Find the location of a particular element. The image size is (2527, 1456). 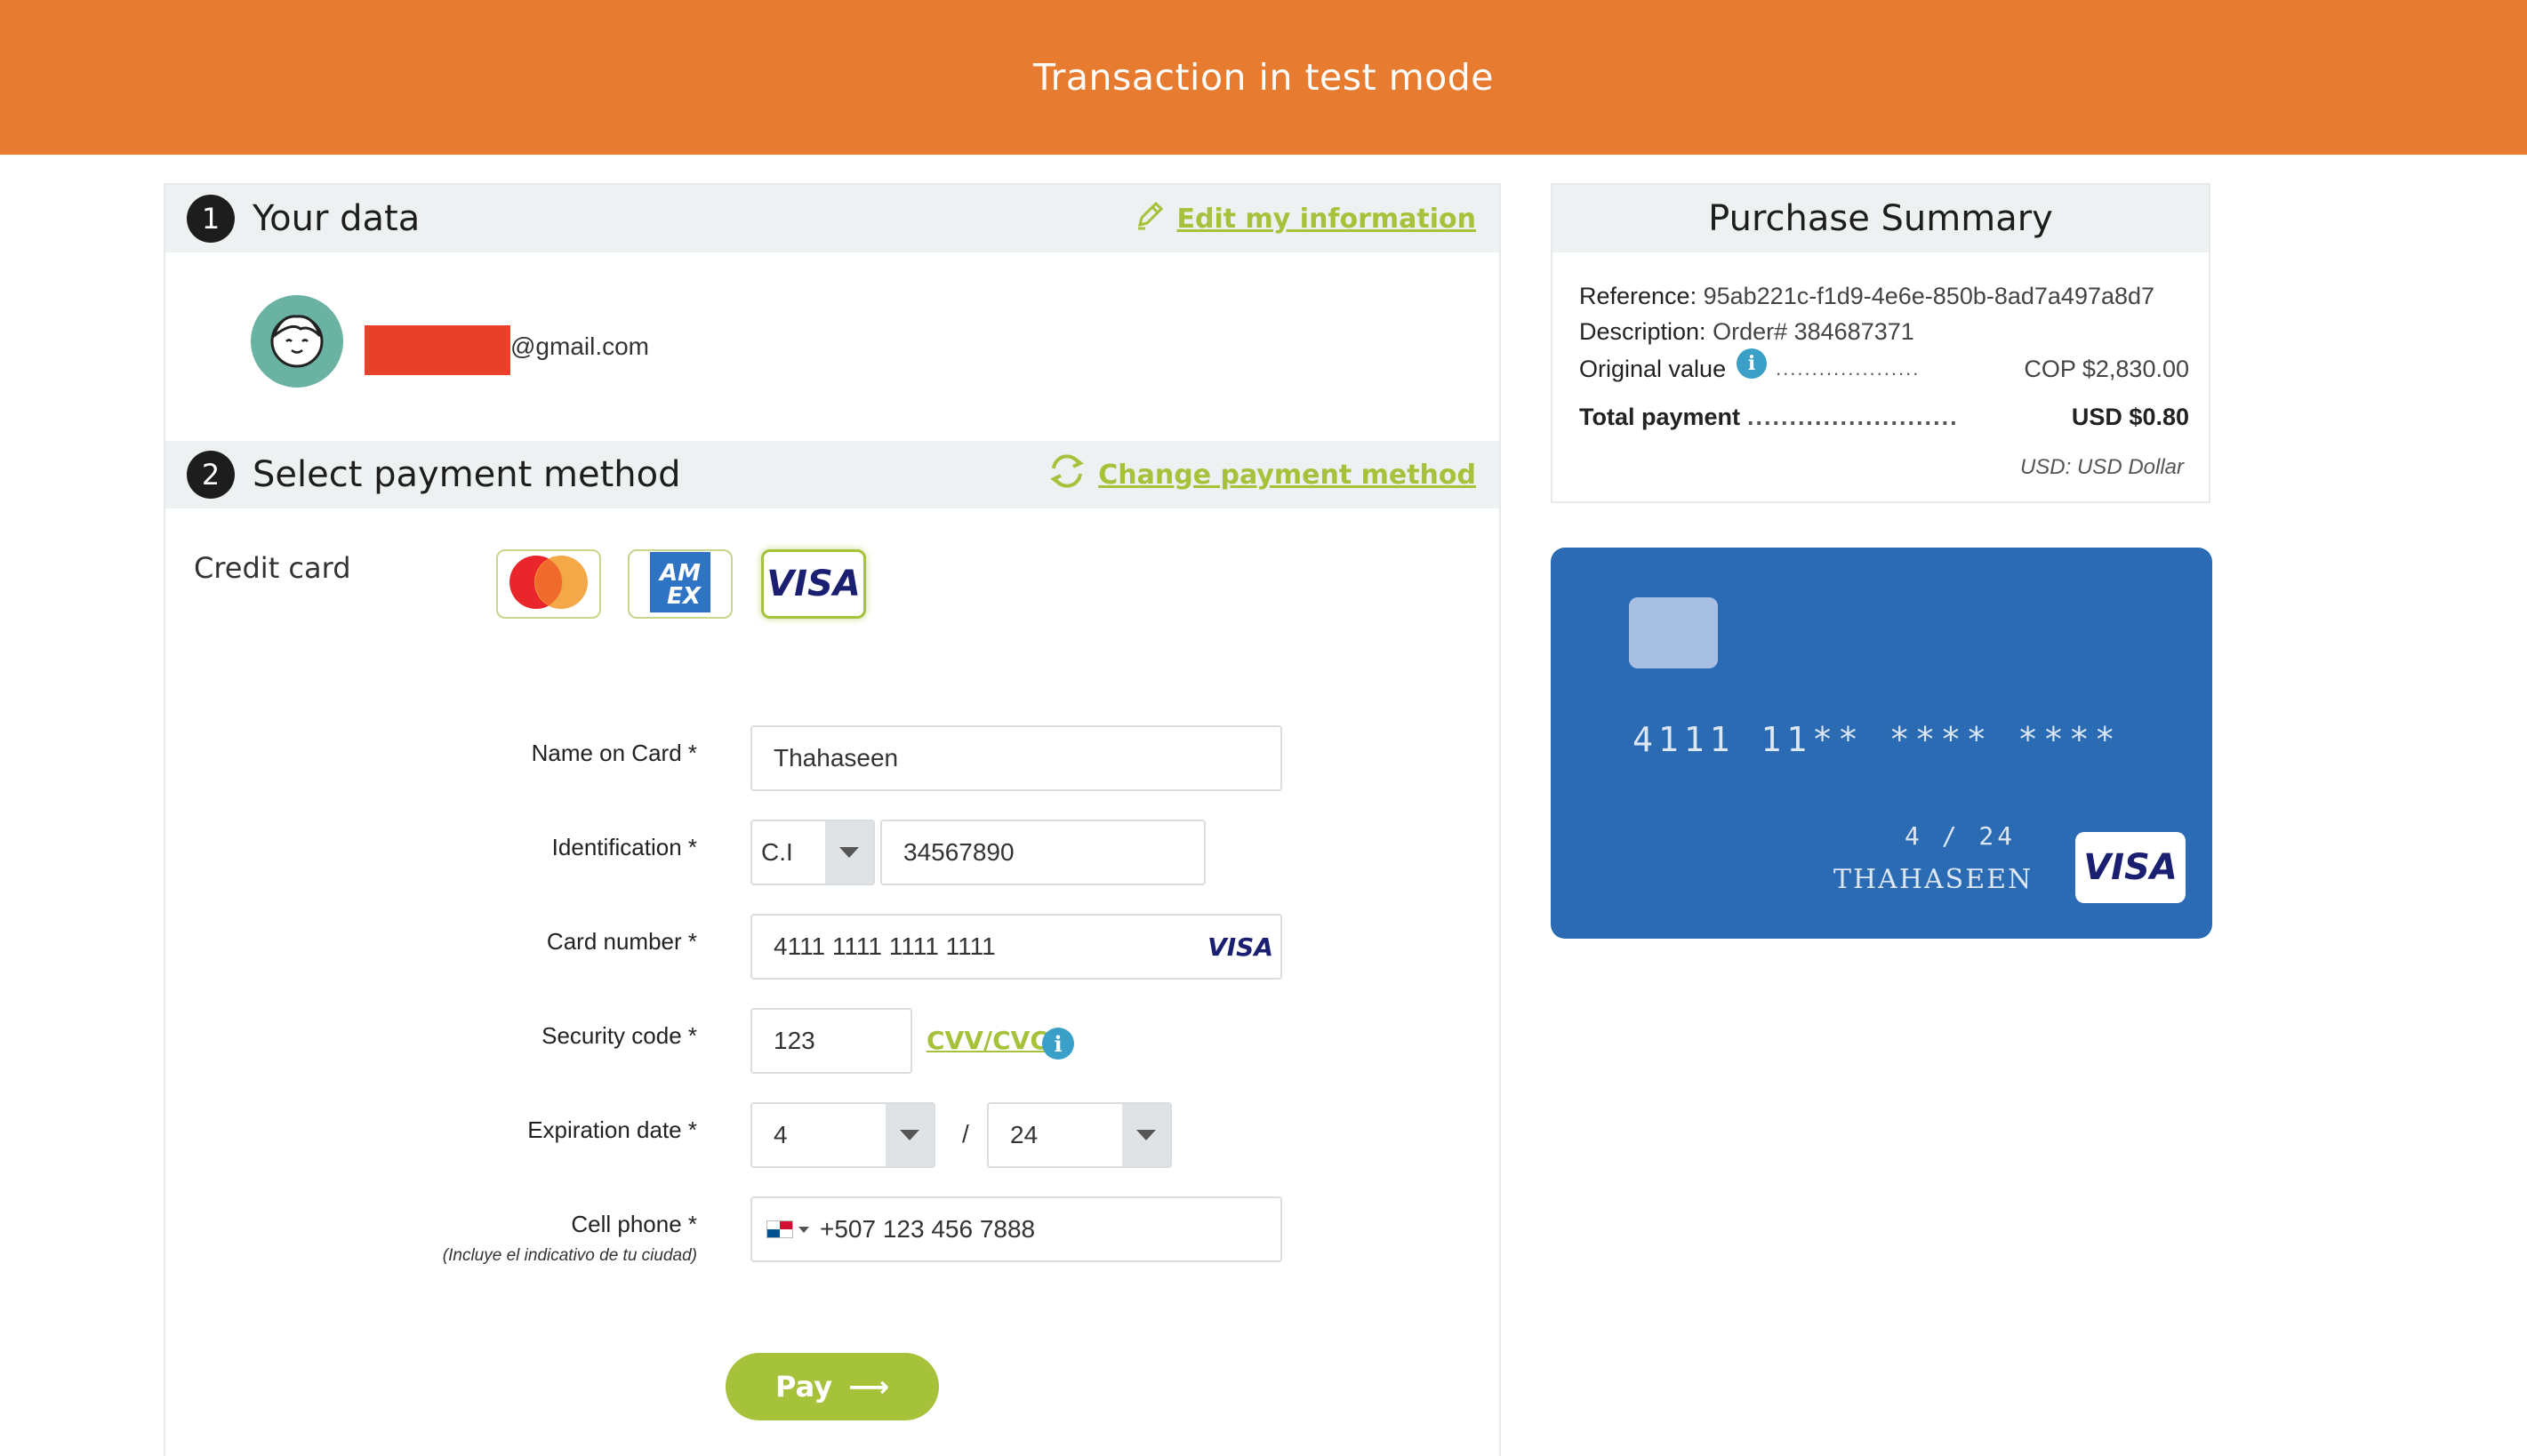

security-code-input: 123 is located at coordinates (831, 1041).